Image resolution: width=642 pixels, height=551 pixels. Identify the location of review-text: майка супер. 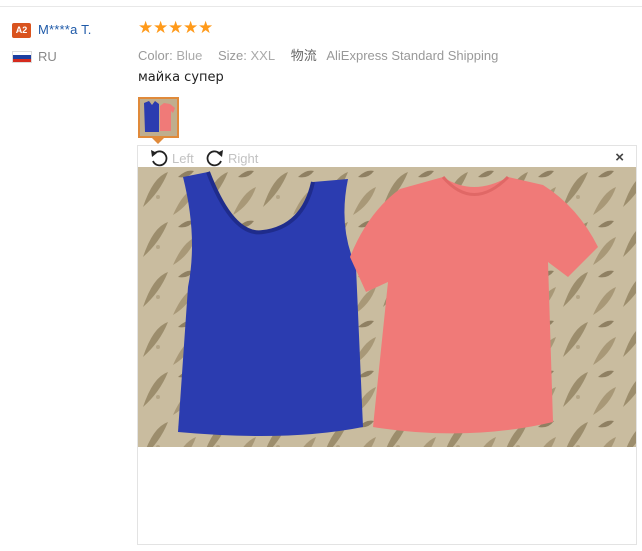
(181, 77).